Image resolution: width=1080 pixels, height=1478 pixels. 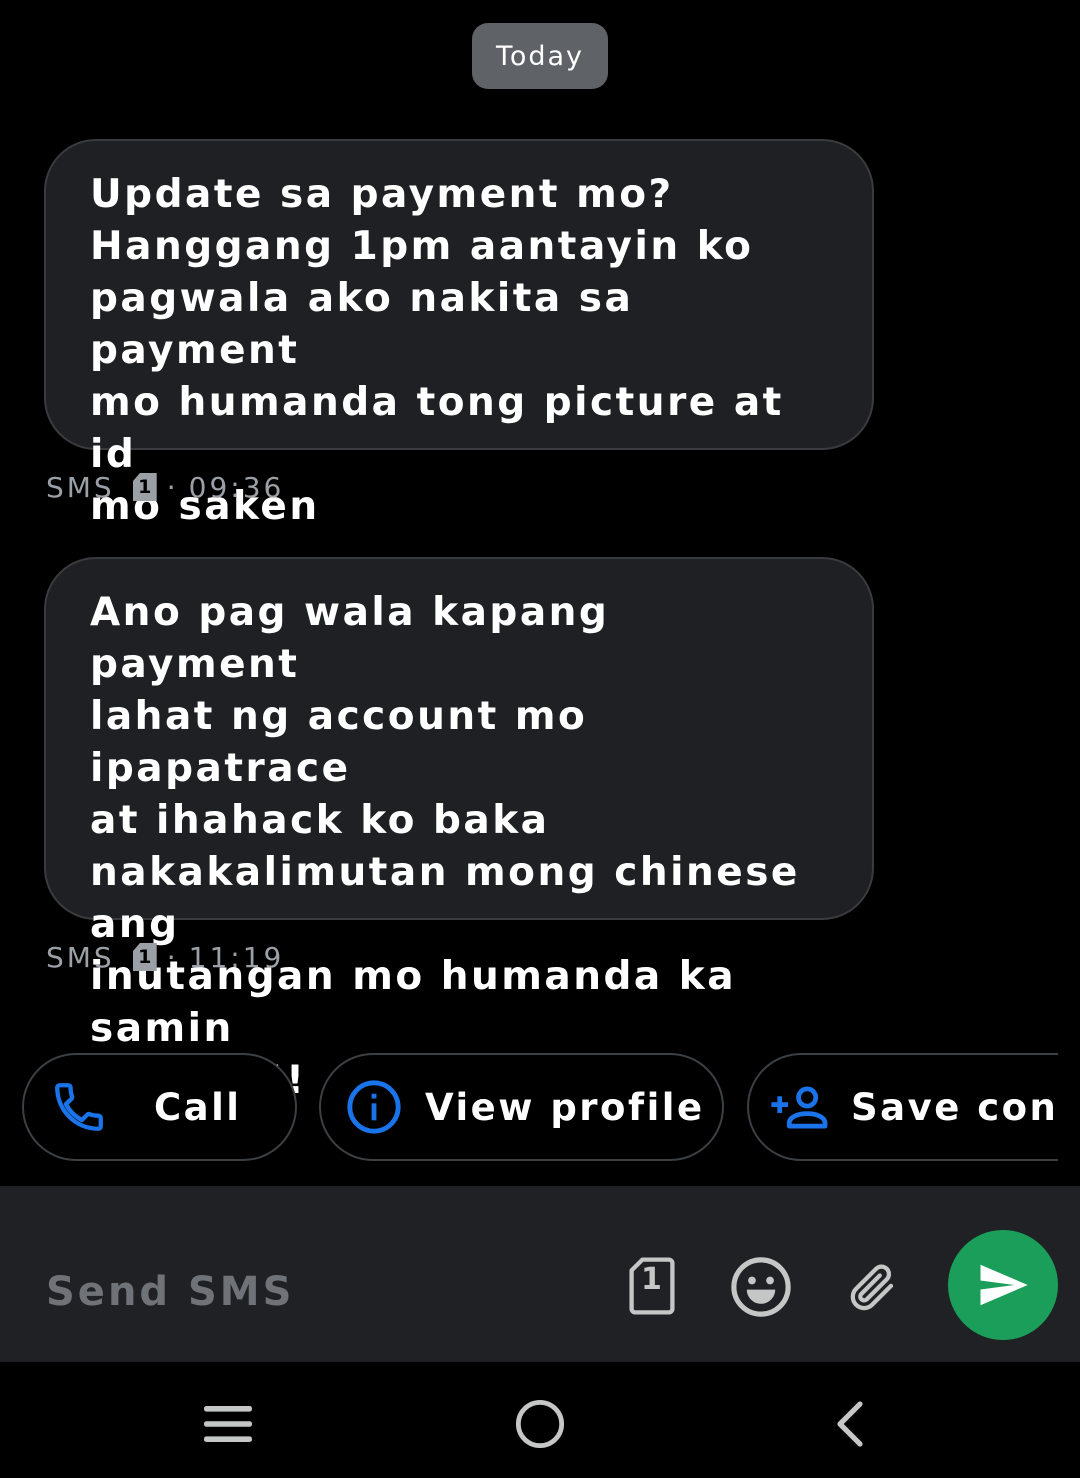 I want to click on home-button, so click(x=540, y=1424).